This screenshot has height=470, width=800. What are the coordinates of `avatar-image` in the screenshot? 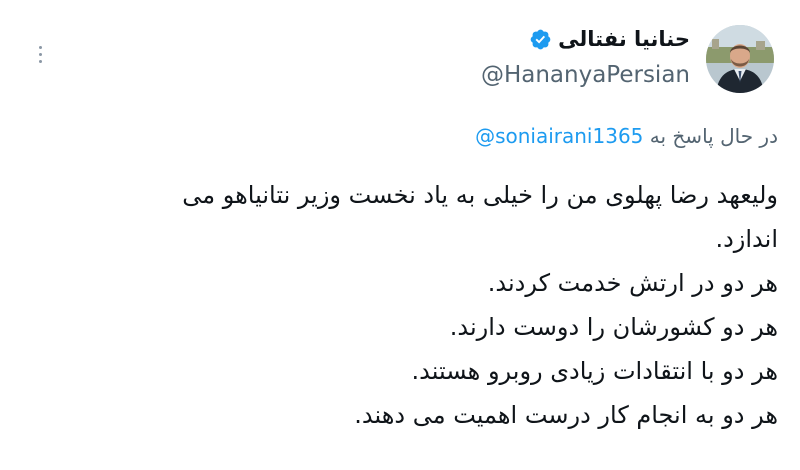 It's located at (740, 59).